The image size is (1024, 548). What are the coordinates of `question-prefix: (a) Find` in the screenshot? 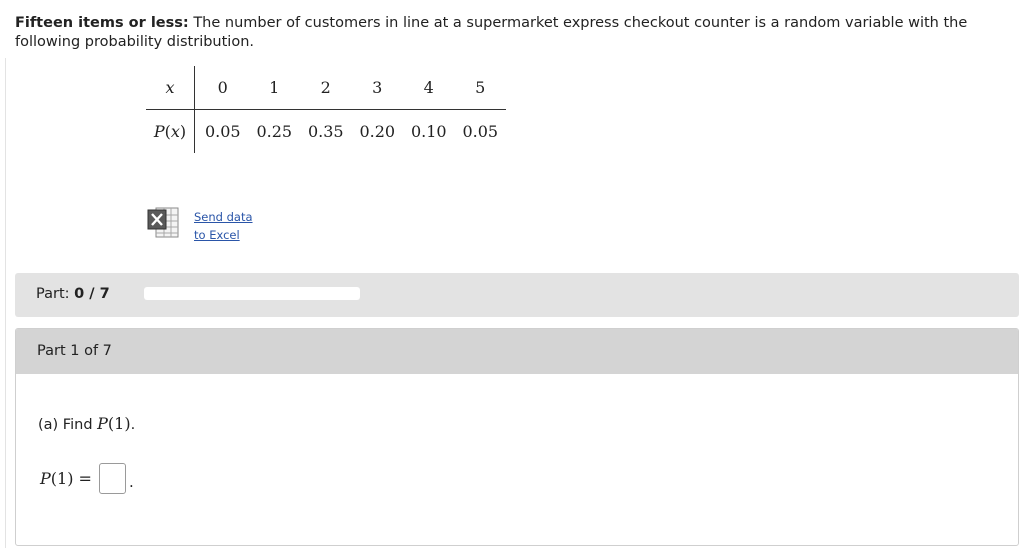 It's located at (65, 425).